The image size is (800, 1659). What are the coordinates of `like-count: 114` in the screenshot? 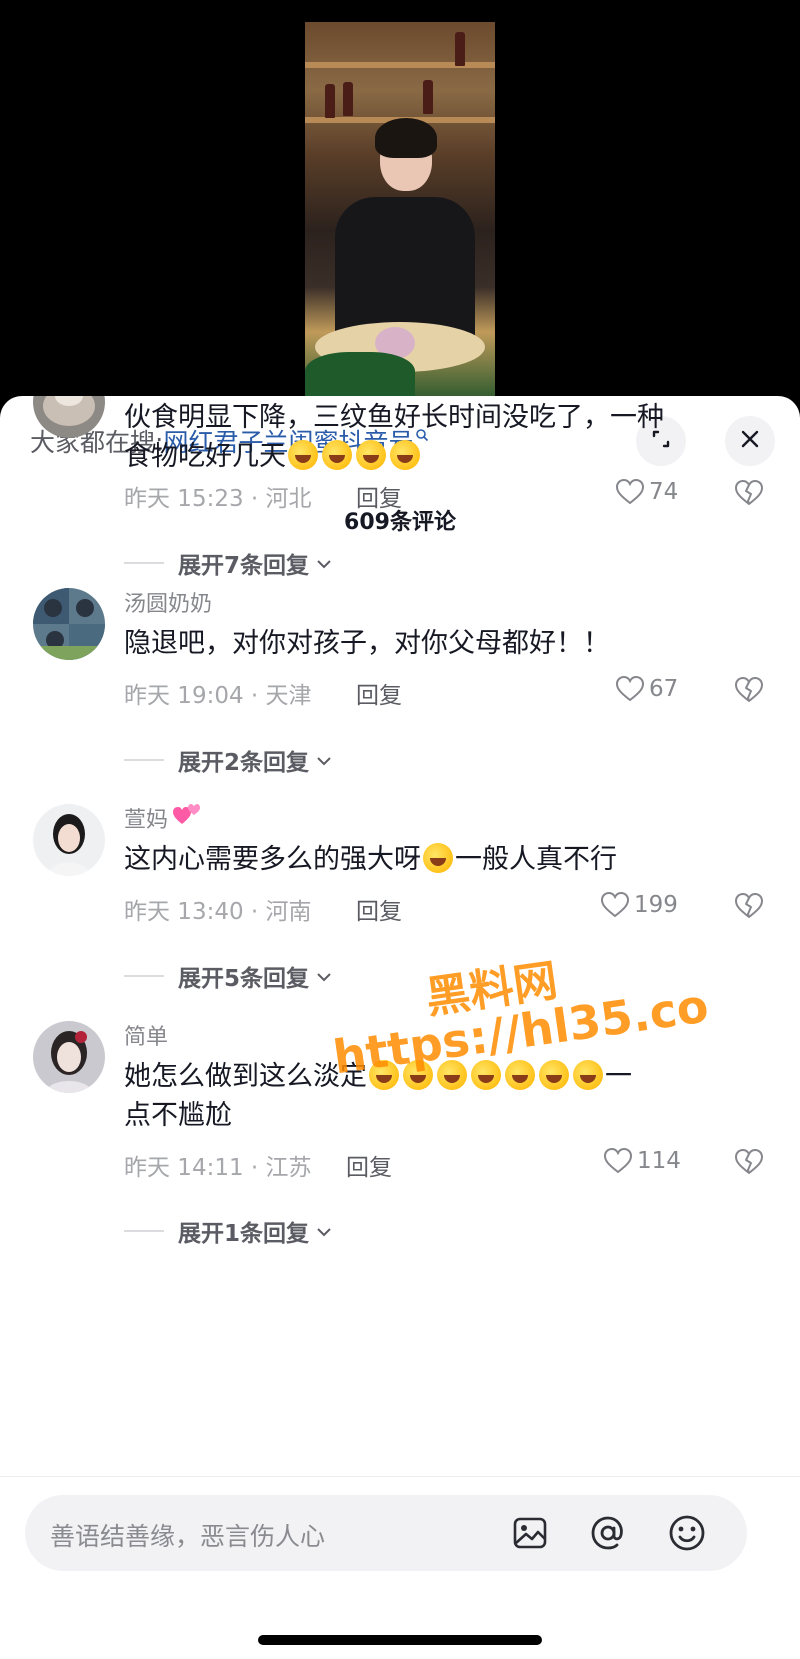 It's located at (659, 1161).